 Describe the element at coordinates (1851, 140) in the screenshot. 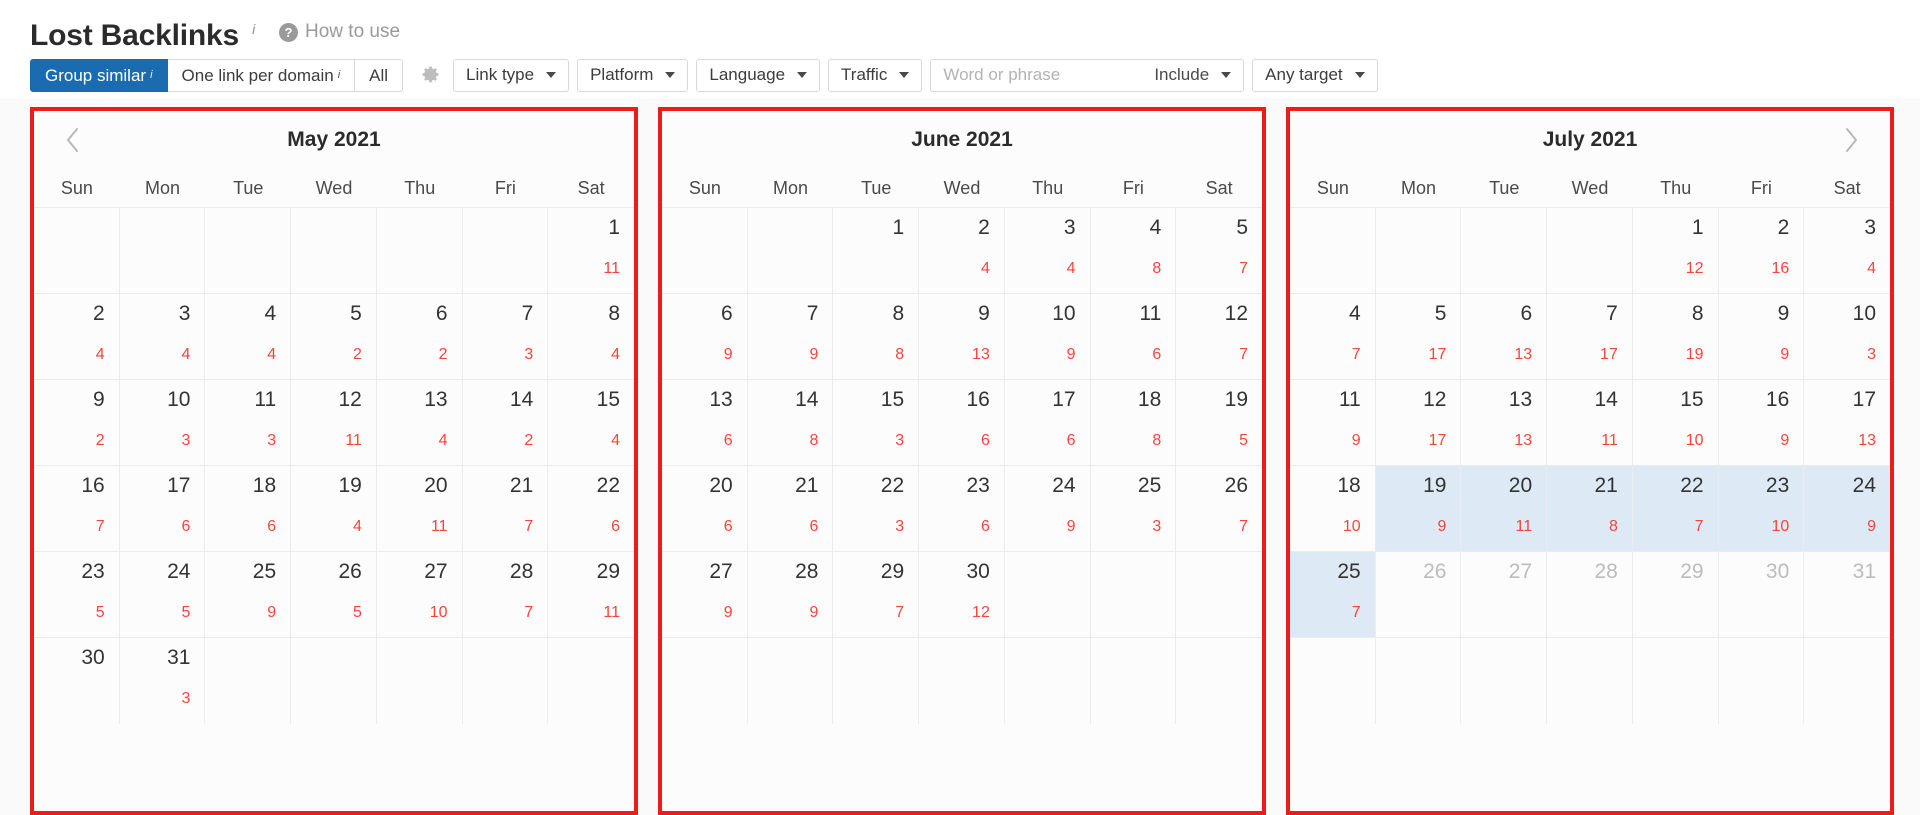

I see `chevron-right-icon` at that location.